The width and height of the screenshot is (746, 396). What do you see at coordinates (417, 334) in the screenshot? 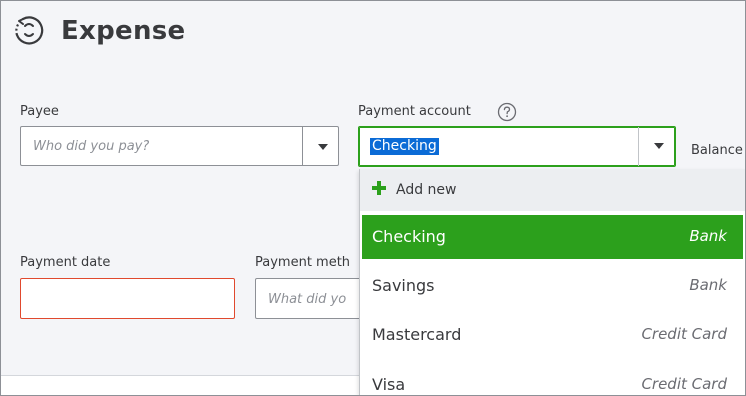
I see `option-name: Mastercard` at bounding box center [417, 334].